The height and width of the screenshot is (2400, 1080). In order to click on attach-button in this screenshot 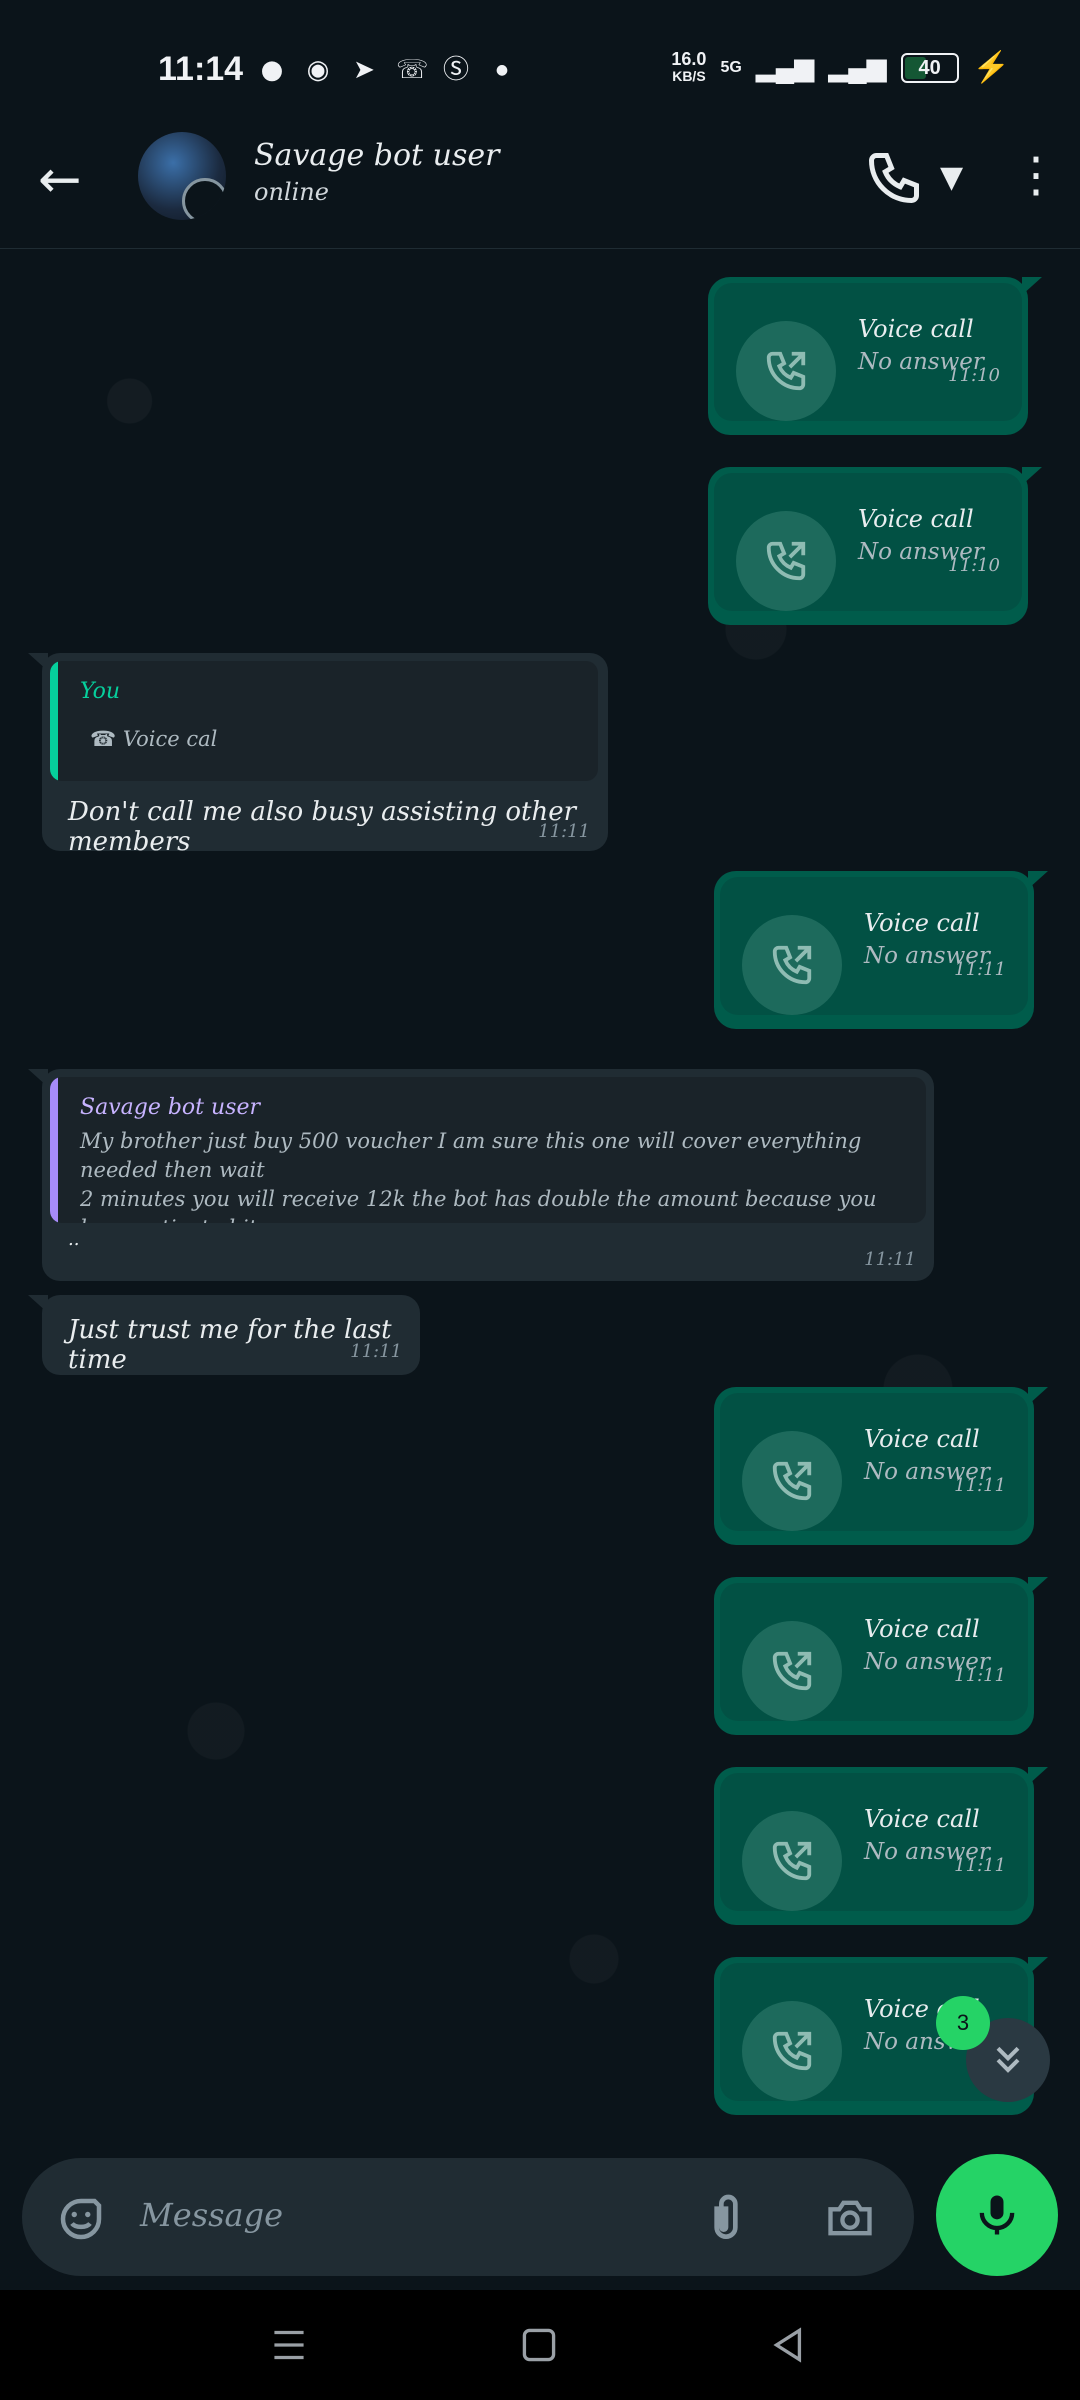, I will do `click(726, 2218)`.